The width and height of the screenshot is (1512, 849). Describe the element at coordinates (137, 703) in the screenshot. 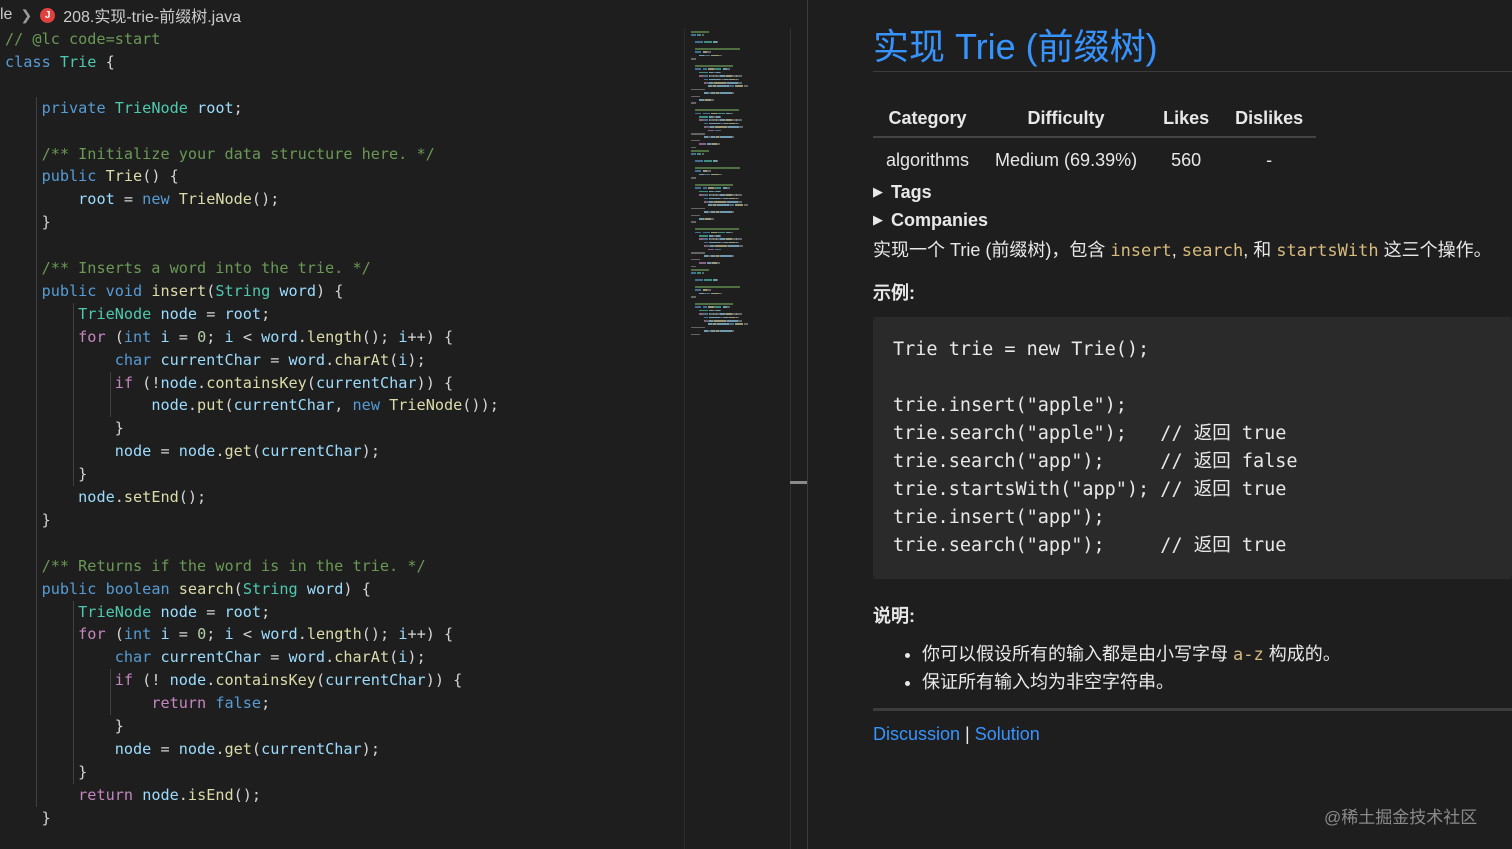

I see `code-line: return false;` at that location.